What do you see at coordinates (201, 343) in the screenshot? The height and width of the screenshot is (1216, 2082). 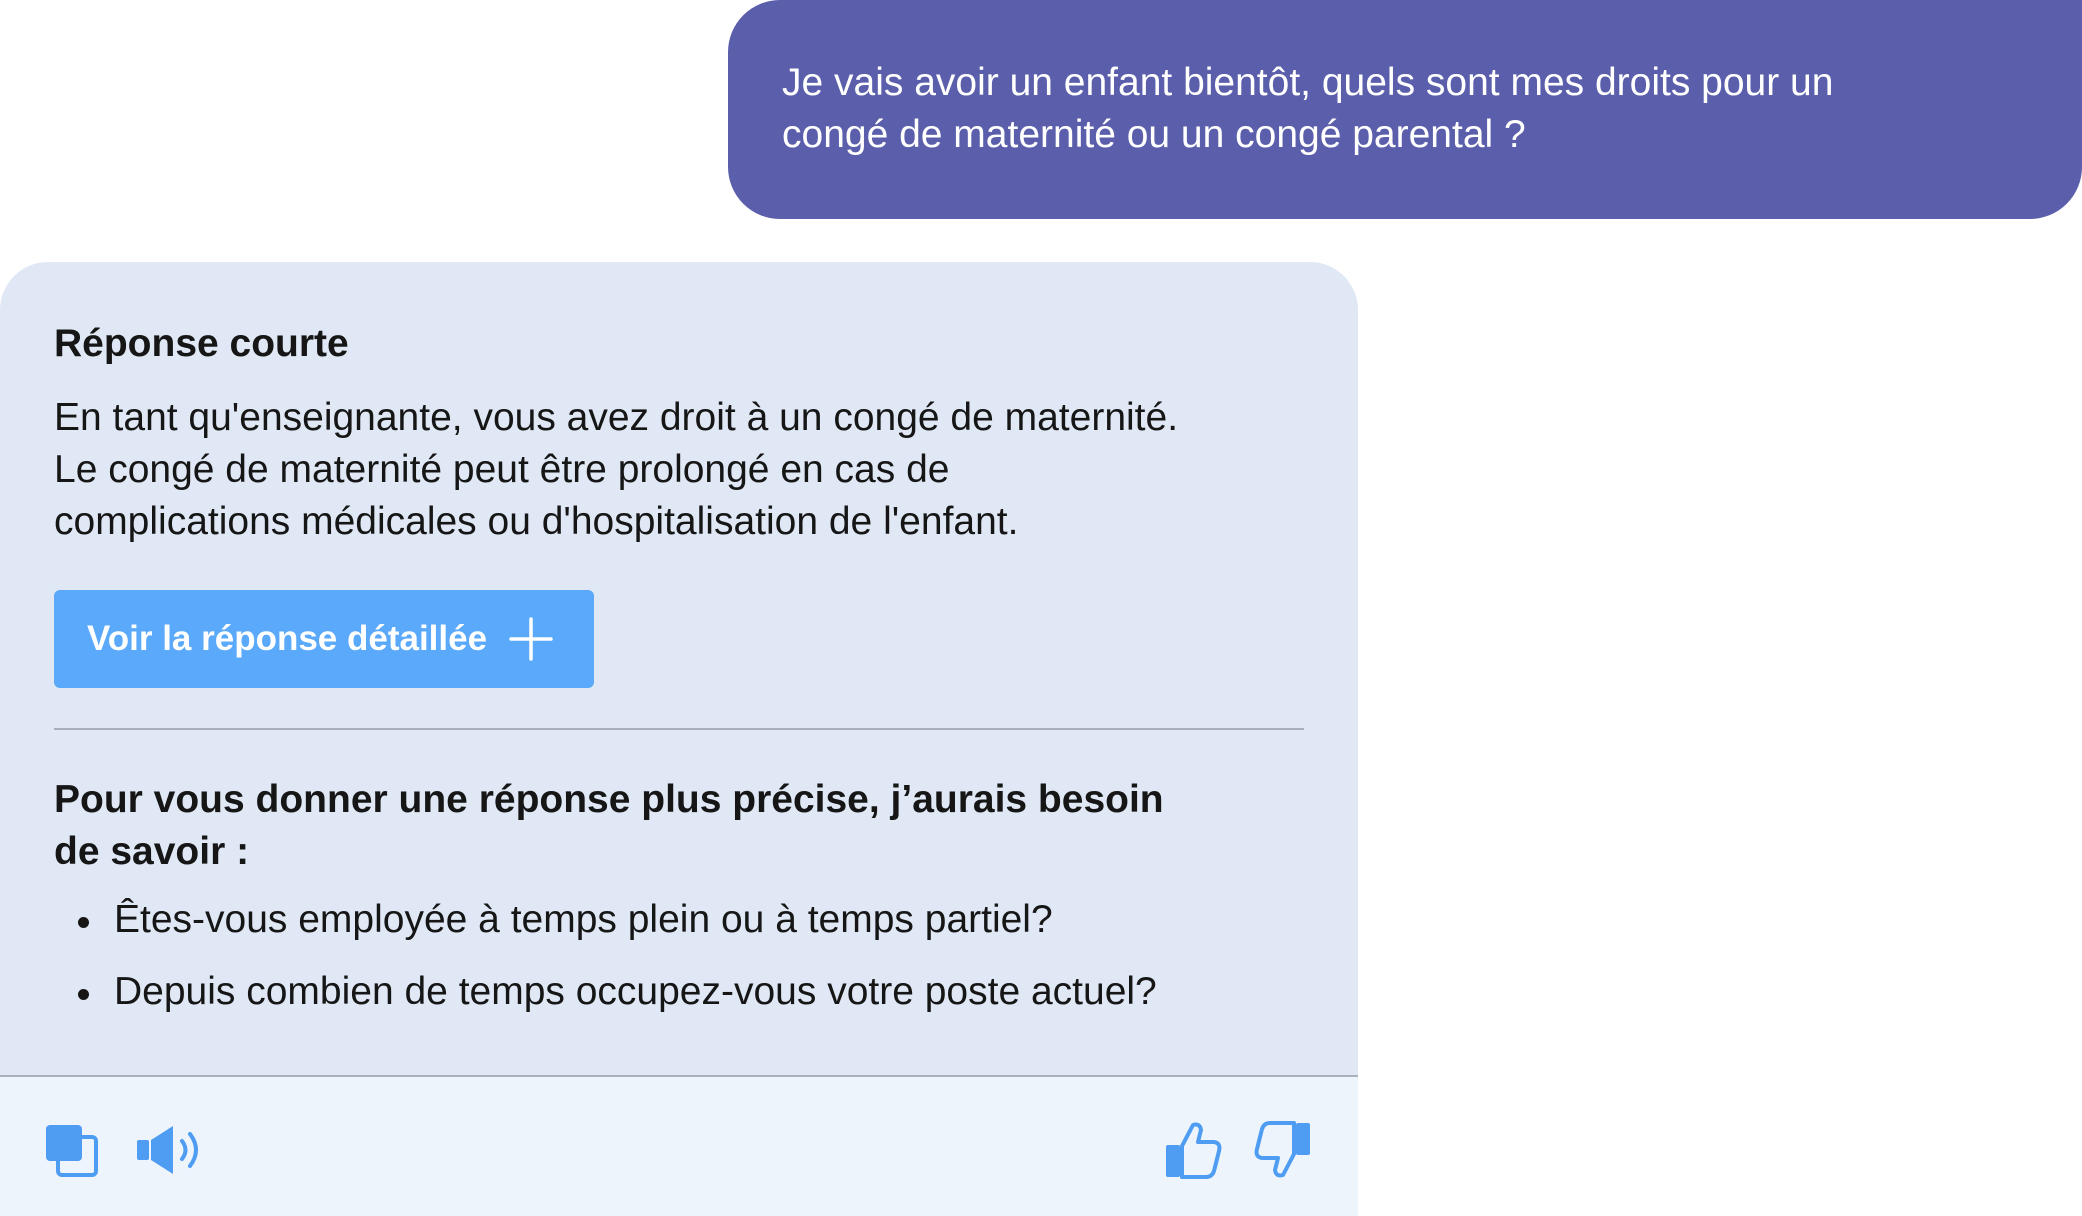 I see `short-answer-title: Réponse courte` at bounding box center [201, 343].